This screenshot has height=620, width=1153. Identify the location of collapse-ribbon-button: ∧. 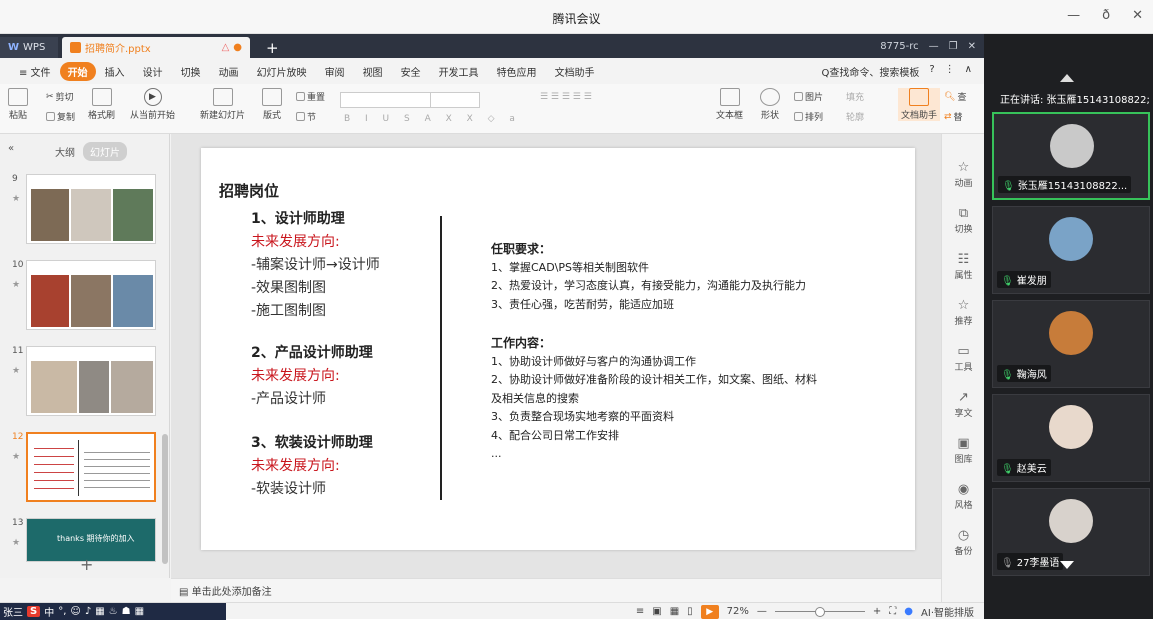
(968, 71).